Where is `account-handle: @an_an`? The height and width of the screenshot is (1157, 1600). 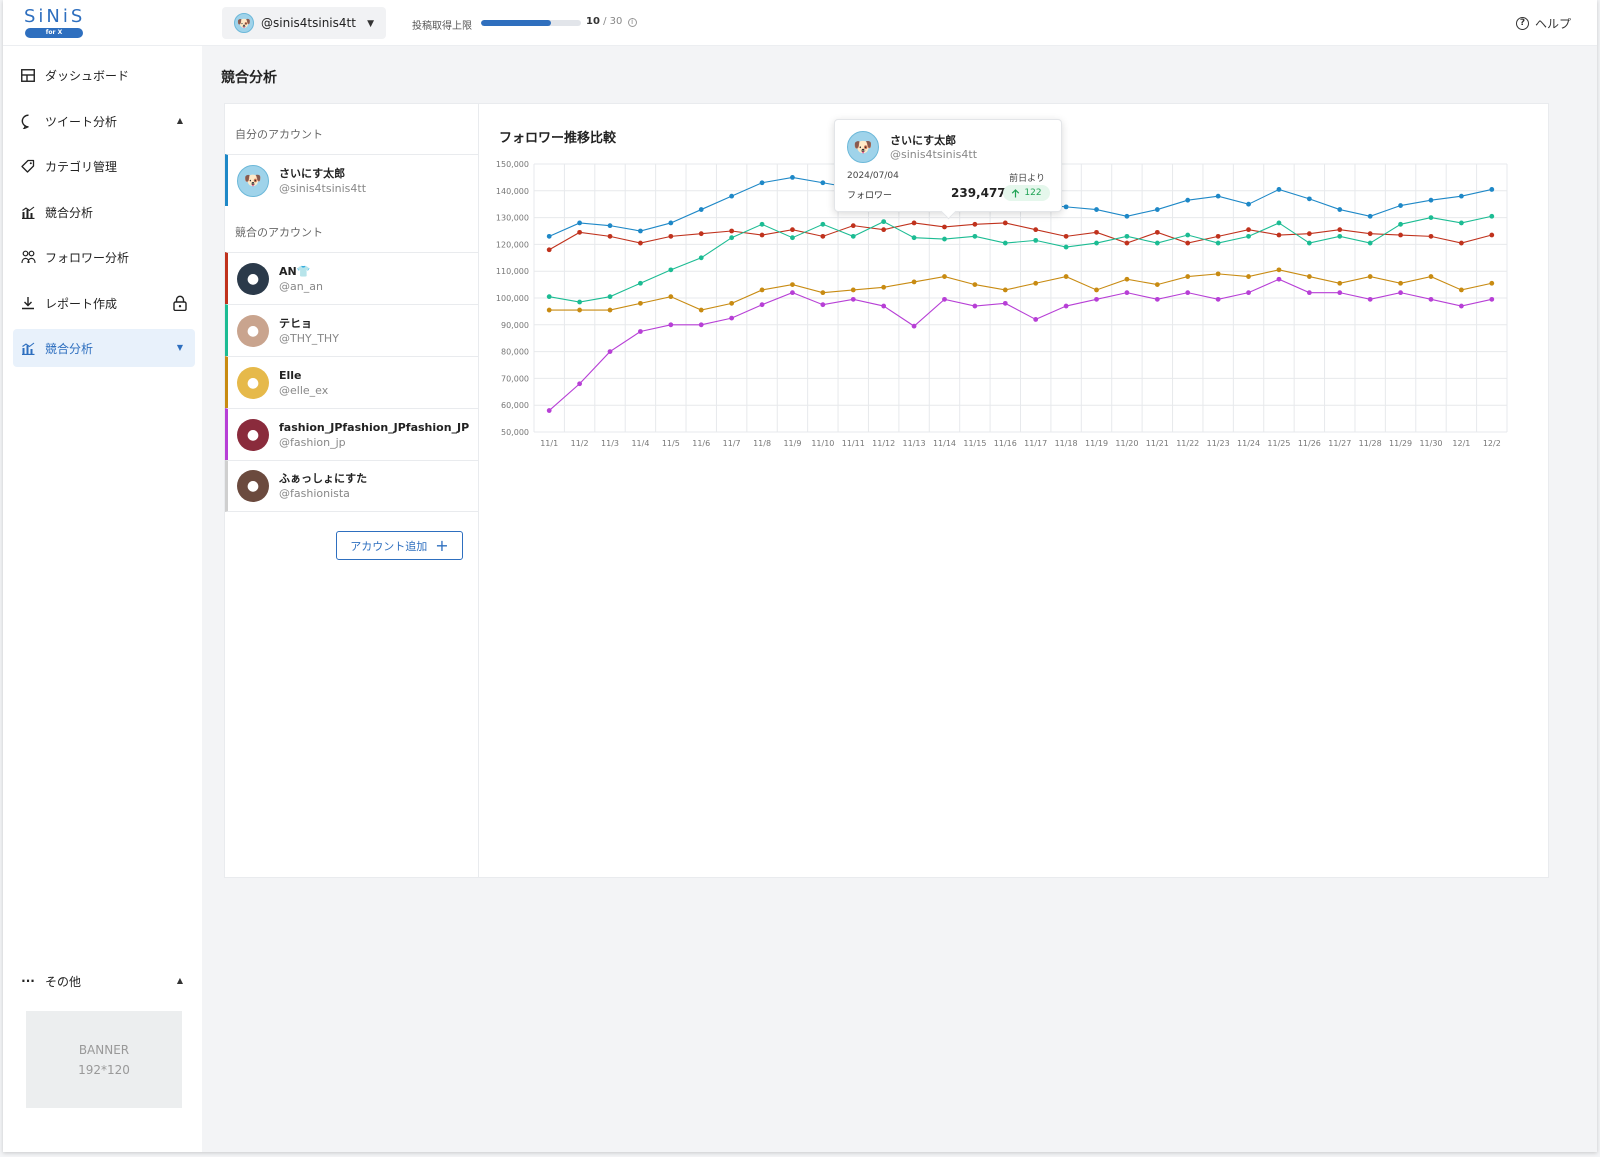 account-handle: @an_an is located at coordinates (301, 286).